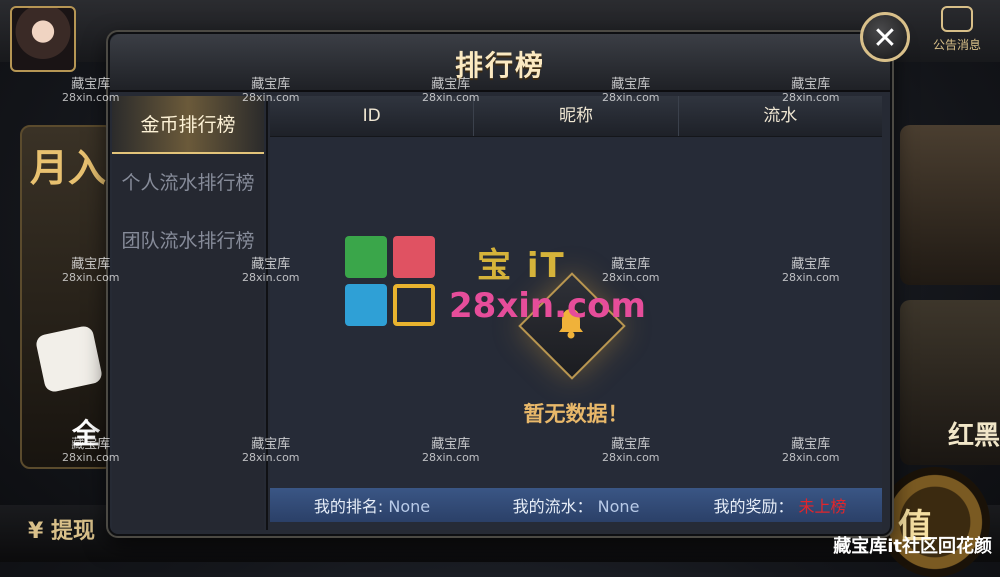  I want to click on modal-title: 排行榜, so click(499, 65).